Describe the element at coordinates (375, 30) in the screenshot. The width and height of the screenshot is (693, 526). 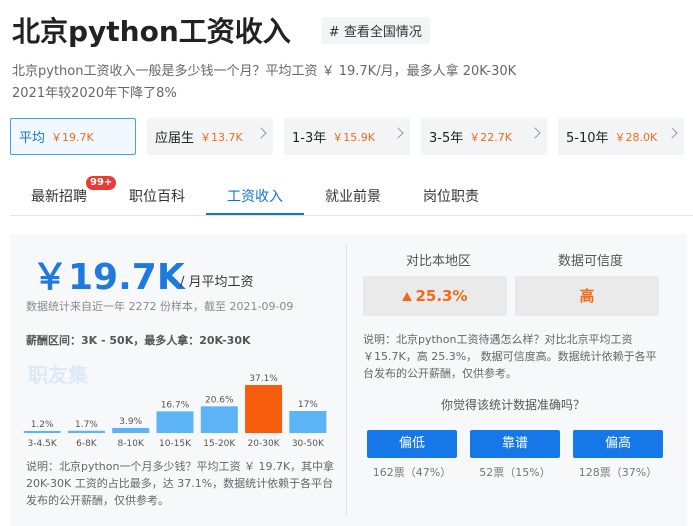
I see `view-national-button: # 查看全国情况` at that location.